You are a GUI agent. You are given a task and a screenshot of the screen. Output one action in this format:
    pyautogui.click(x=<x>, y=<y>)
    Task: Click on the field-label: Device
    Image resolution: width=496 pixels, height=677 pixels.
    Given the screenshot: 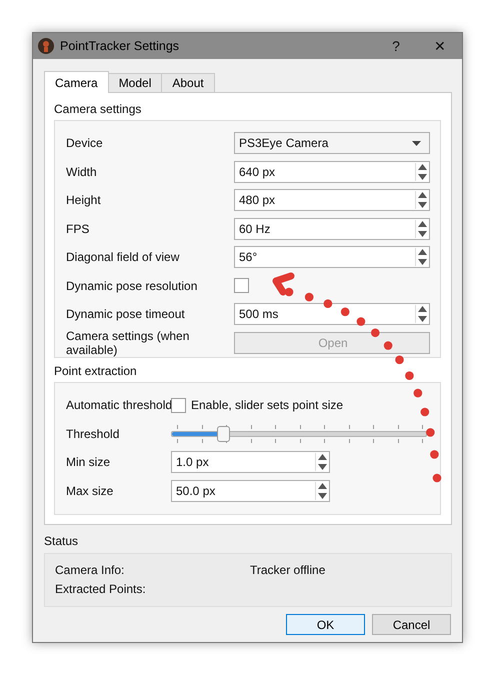 What is the action you would take?
    pyautogui.click(x=85, y=143)
    